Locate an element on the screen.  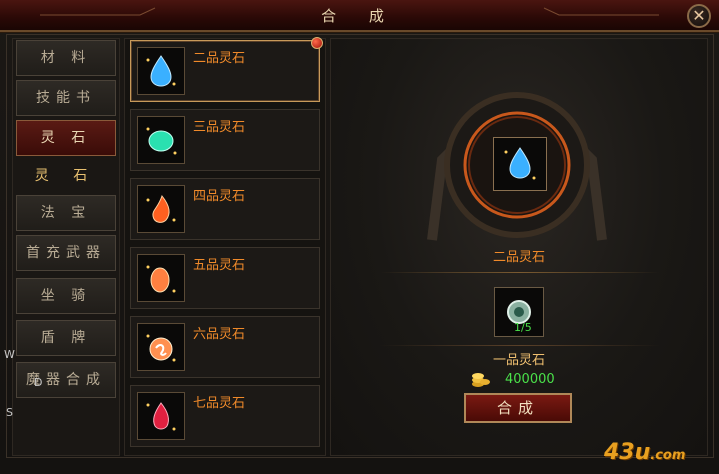
new-badge-icon is located at coordinates (317, 43).